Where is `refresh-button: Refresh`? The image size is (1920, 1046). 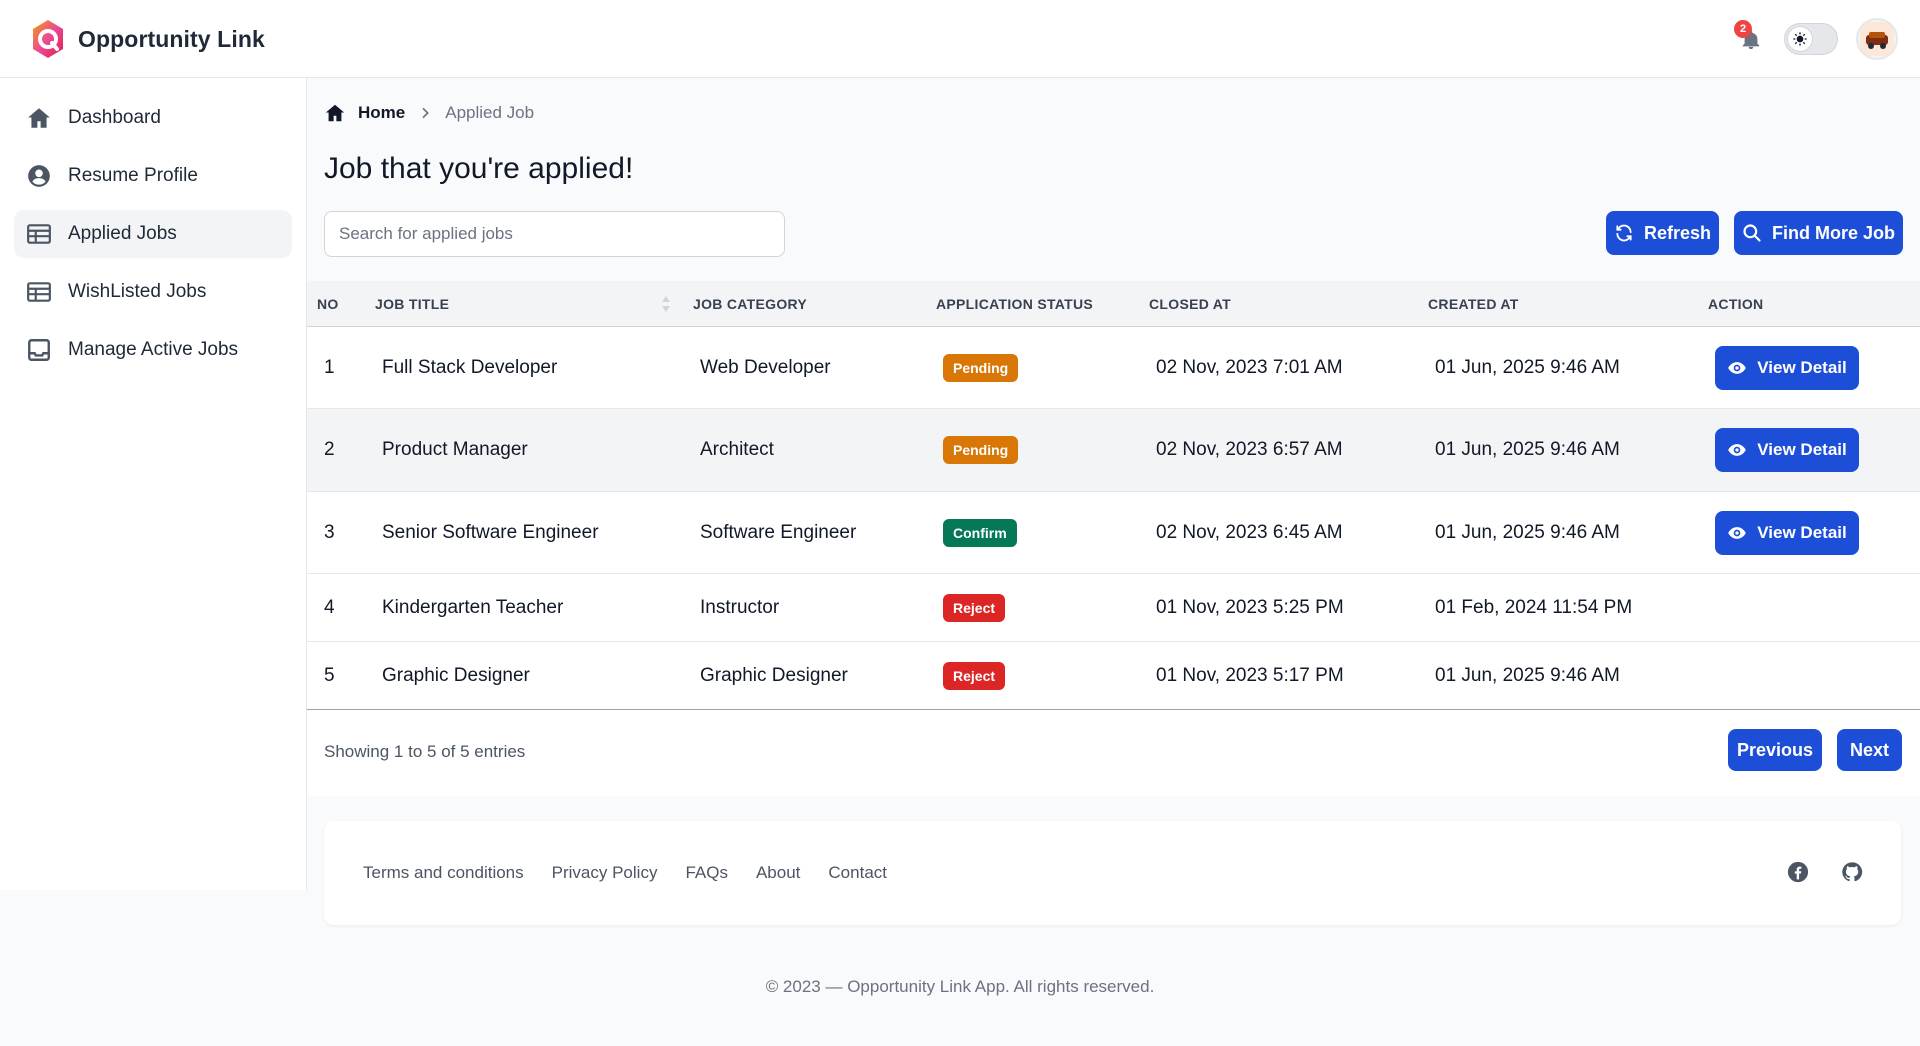
refresh-button: Refresh is located at coordinates (1662, 233).